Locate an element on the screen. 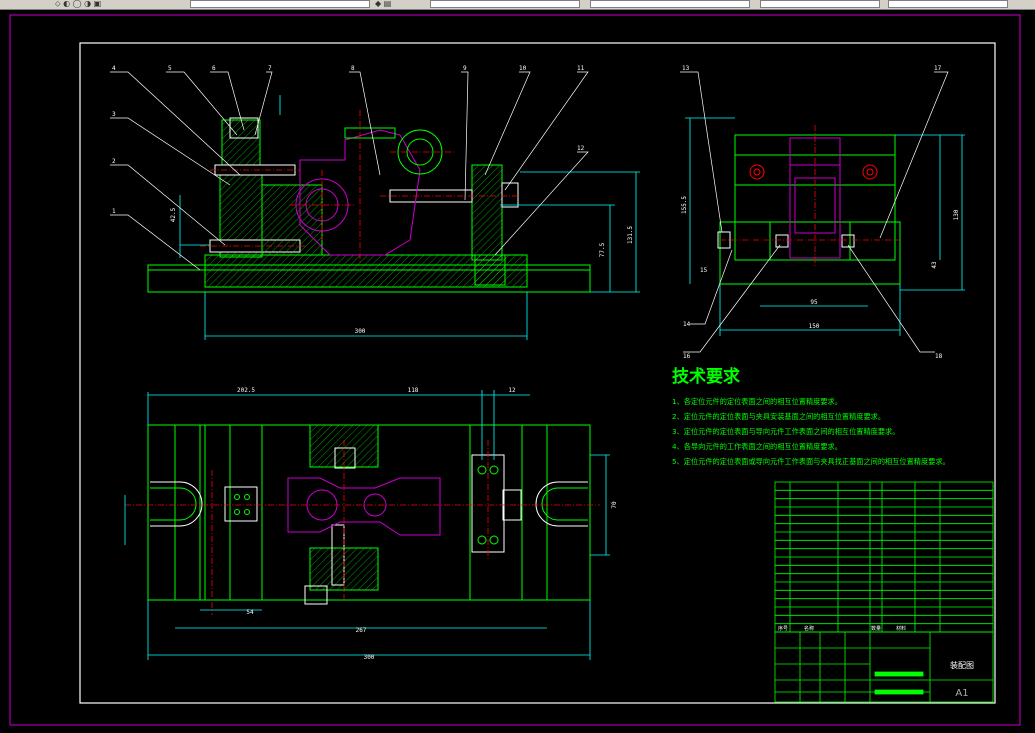 This screenshot has width=1035, height=733. dim-top-a: 202.5 is located at coordinates (246, 390).